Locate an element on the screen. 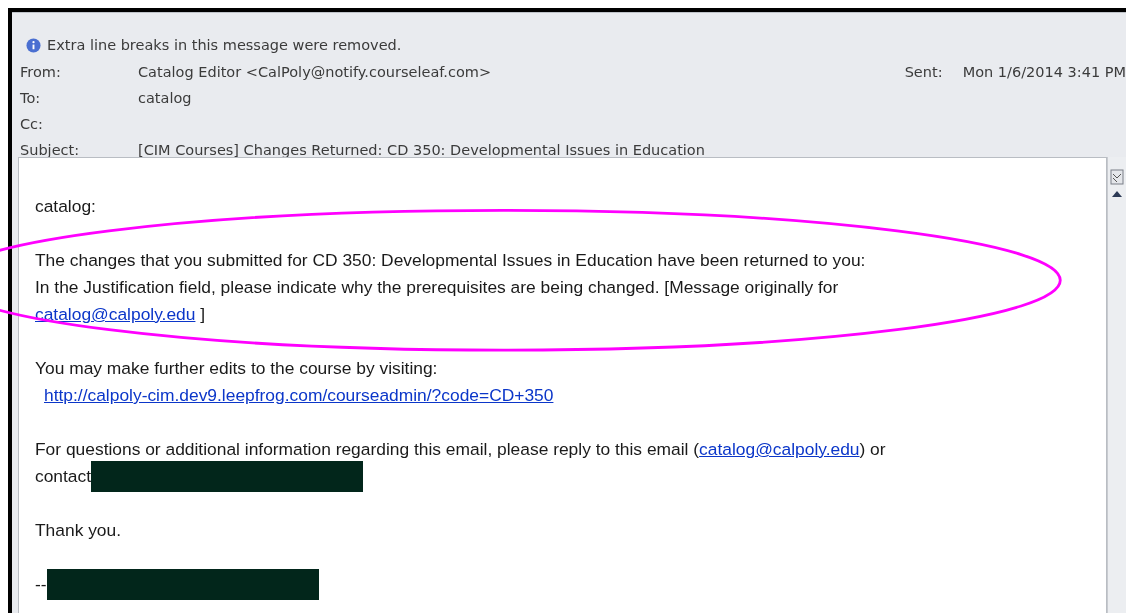  body-text: In the Justification field, please indicate why the prerequisites are being changed. [Message originally for is located at coordinates (437, 287).